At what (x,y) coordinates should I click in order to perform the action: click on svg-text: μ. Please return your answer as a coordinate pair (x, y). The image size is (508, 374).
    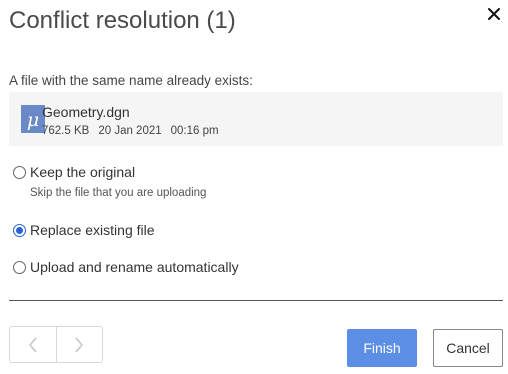
    Looking at the image, I should click on (33, 120).